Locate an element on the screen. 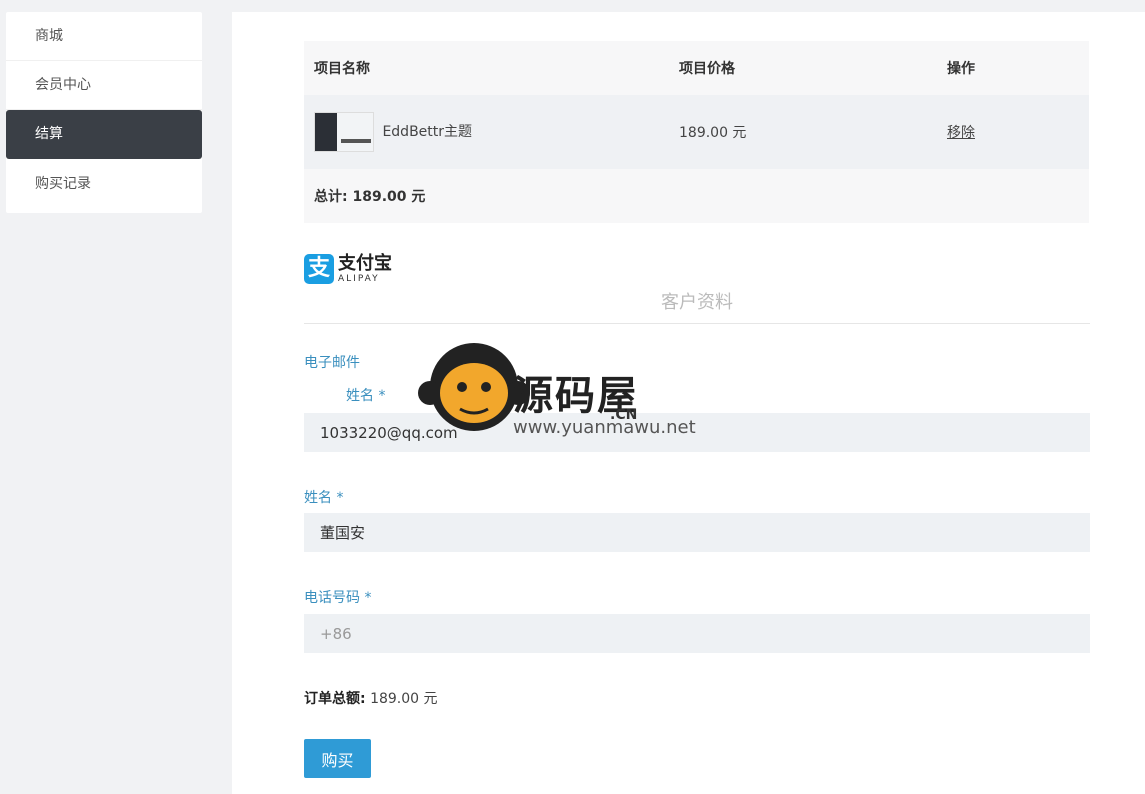 This screenshot has height=794, width=1145. alipay-label-en: ALIPAY is located at coordinates (359, 278).